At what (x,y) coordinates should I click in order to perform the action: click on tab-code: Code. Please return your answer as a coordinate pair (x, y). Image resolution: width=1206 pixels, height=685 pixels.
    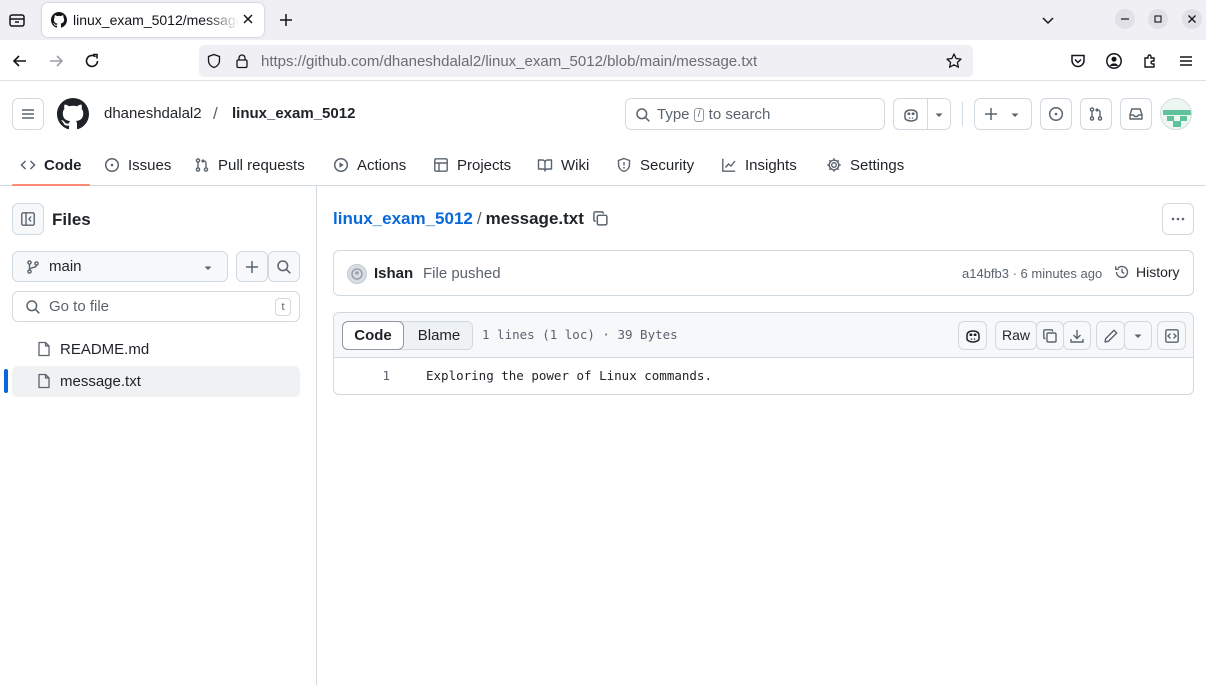
    Looking at the image, I should click on (50, 165).